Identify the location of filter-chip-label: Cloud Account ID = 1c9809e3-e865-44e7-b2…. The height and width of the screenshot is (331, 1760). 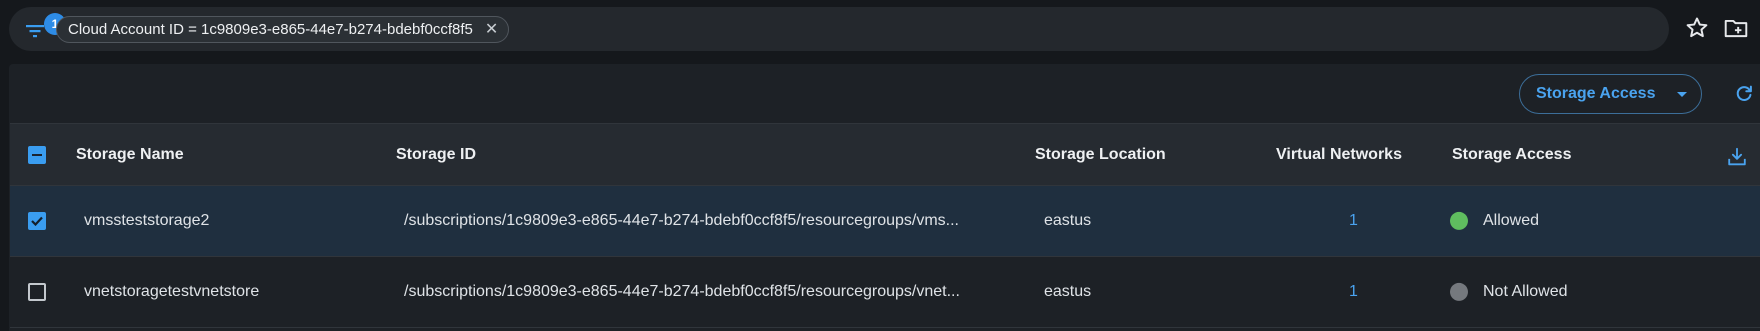
(270, 29).